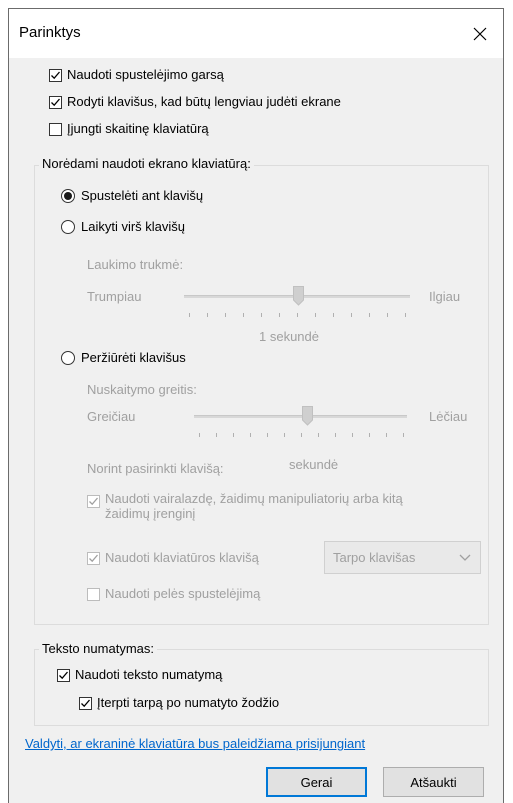 This screenshot has width=513, height=803. I want to click on hover-duration-value: 1 sekundė, so click(289, 336).